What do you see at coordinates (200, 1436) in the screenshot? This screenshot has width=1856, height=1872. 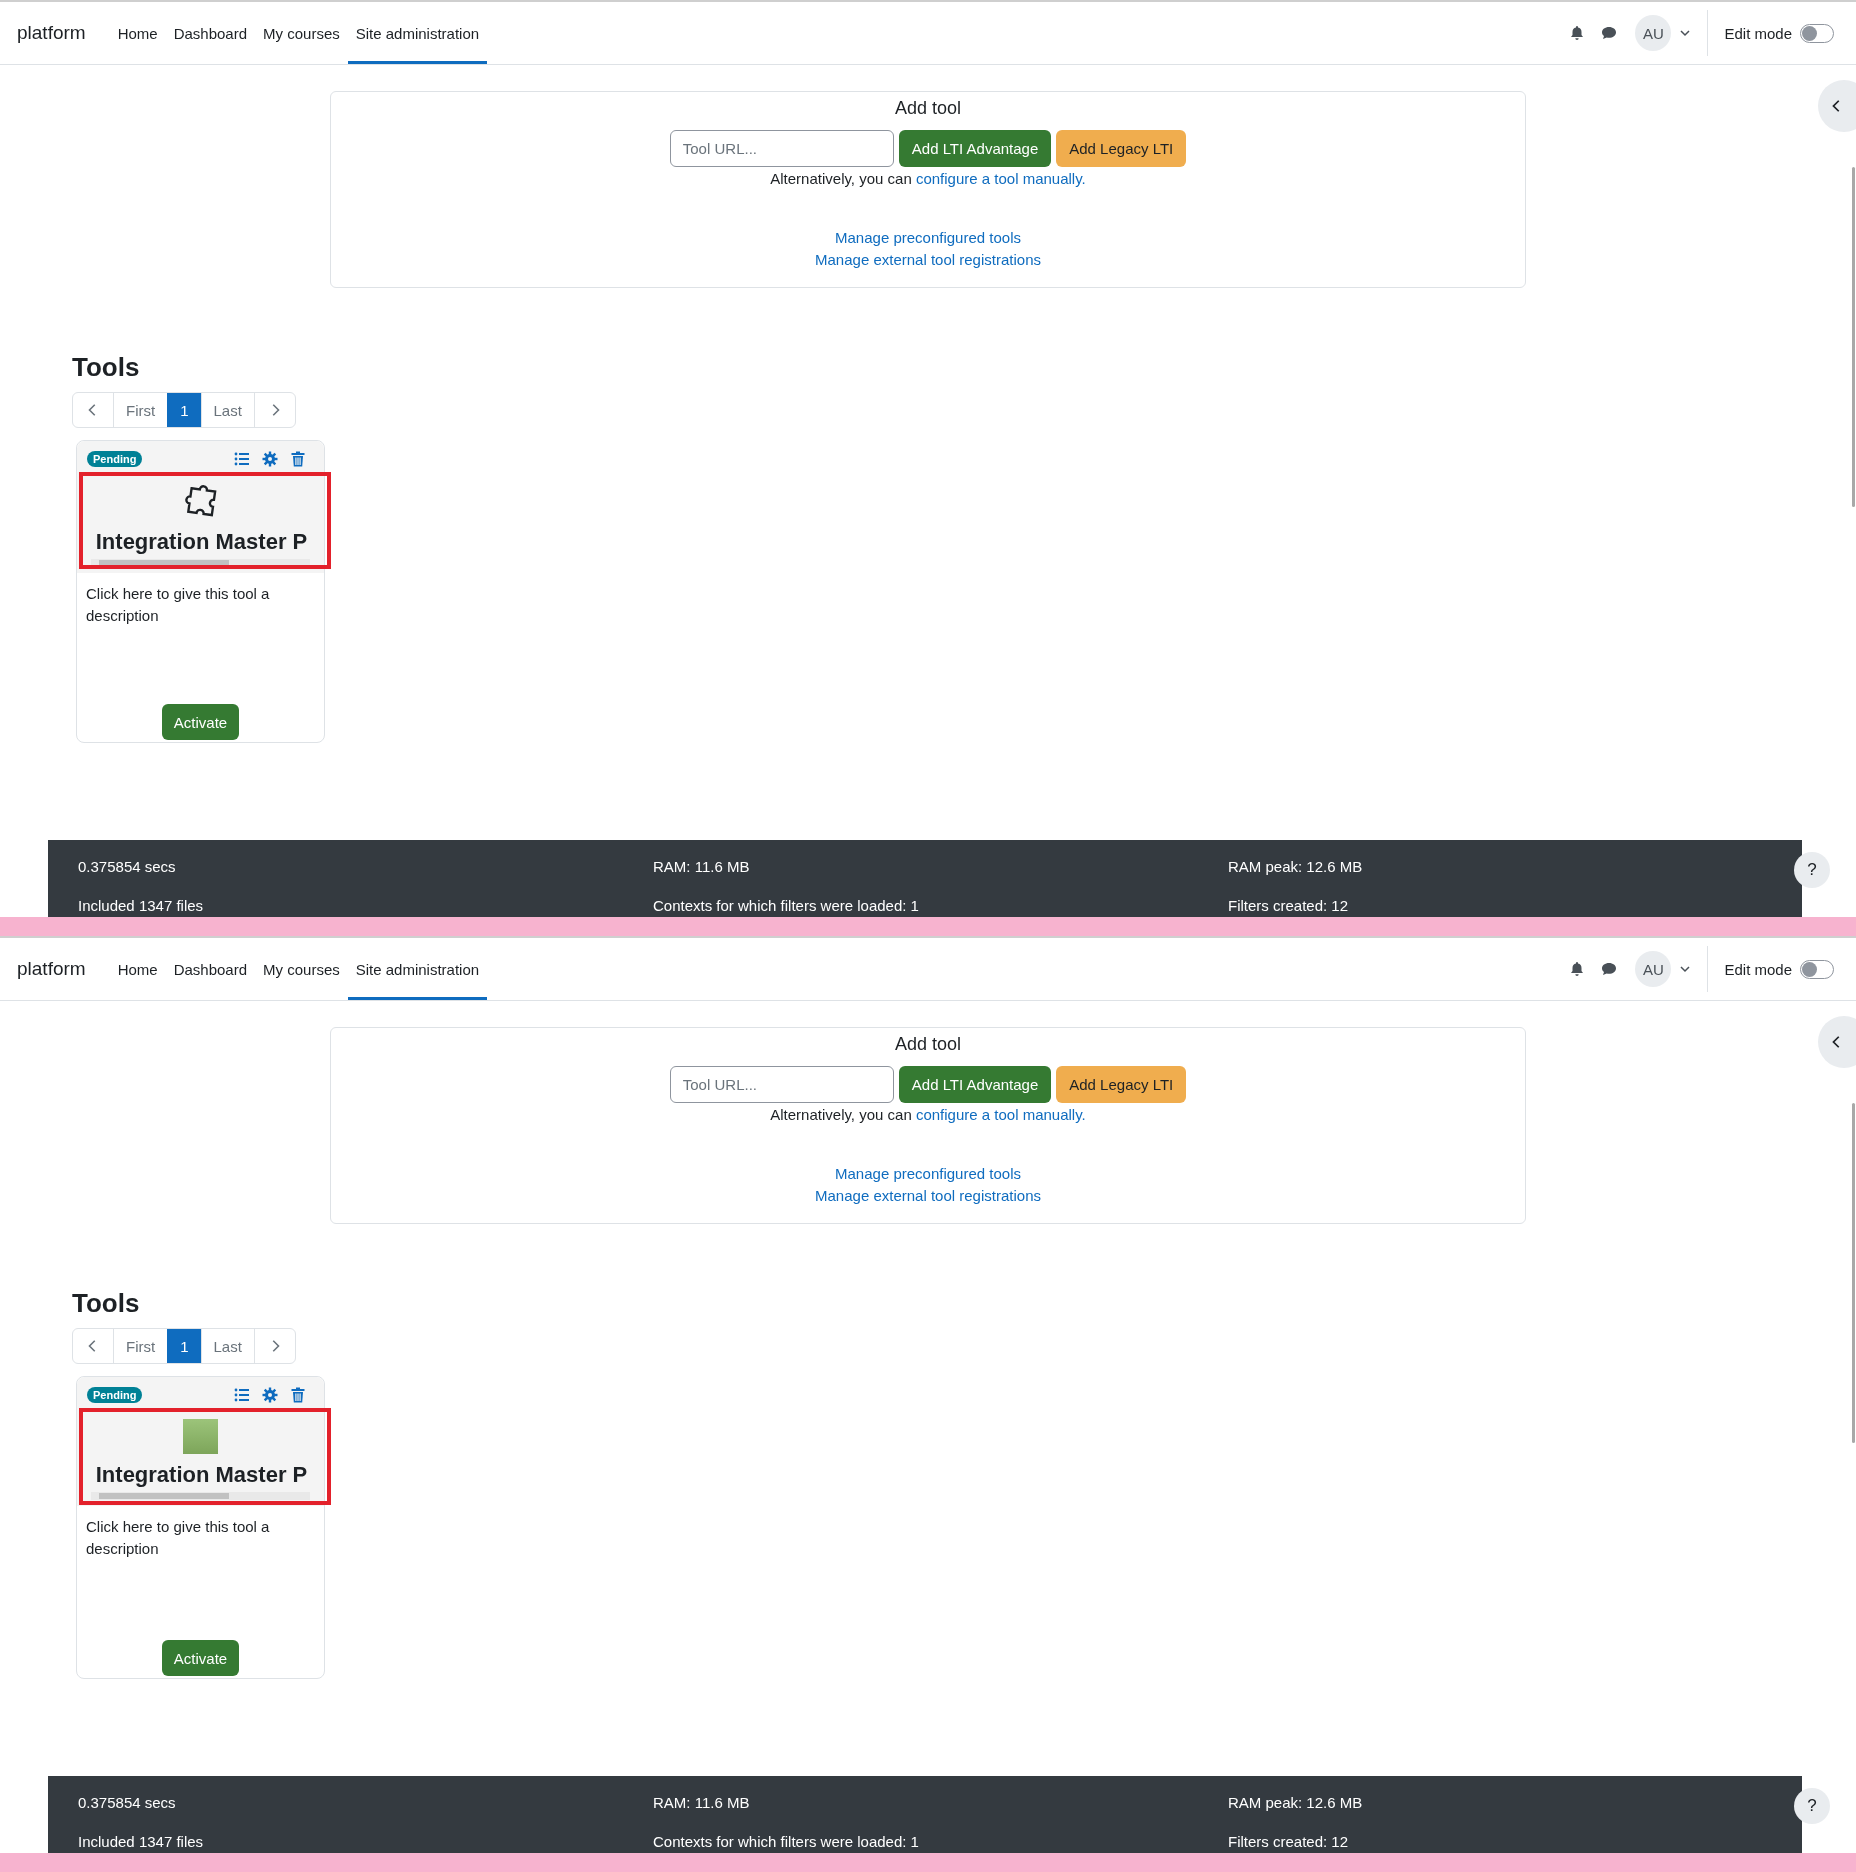 I see `photo-placeholder` at bounding box center [200, 1436].